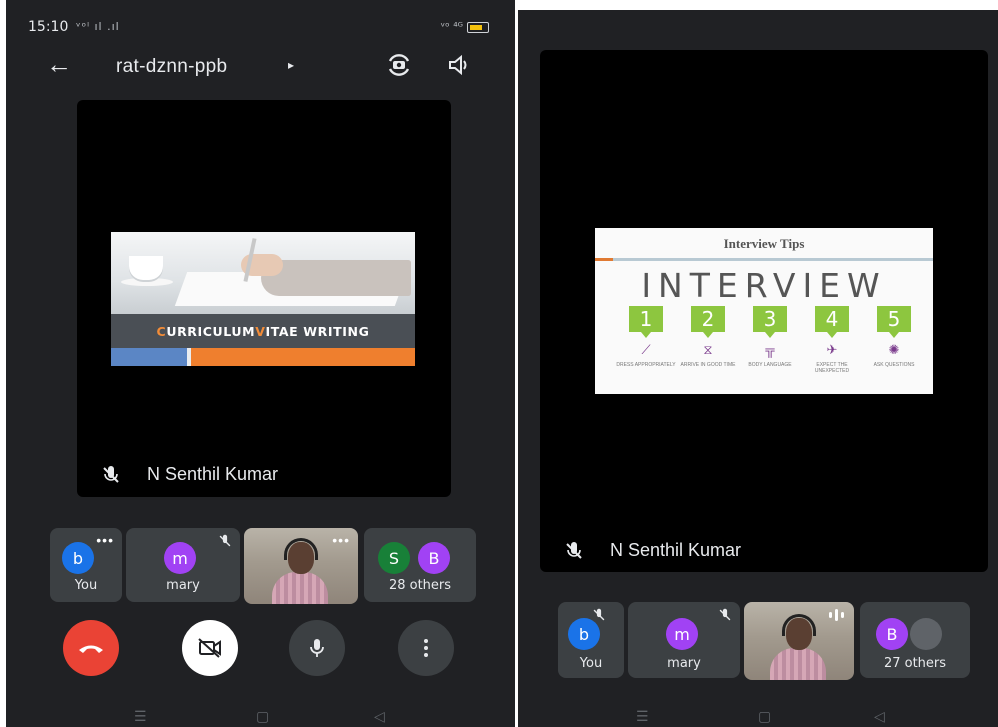  I want to click on back-arrow-icon: ←, so click(59, 64).